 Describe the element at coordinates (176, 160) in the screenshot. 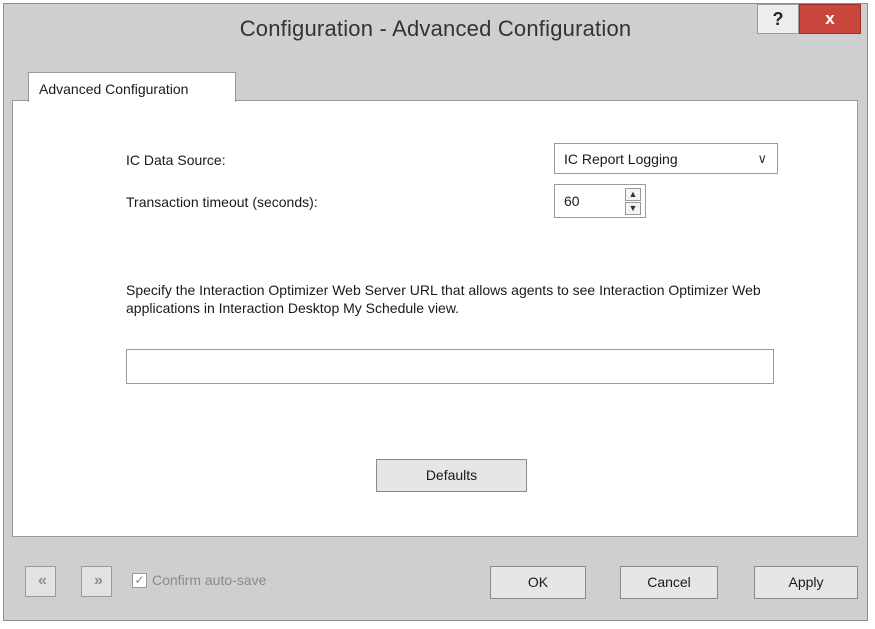

I see `data-source-label: IC Data Source:` at that location.